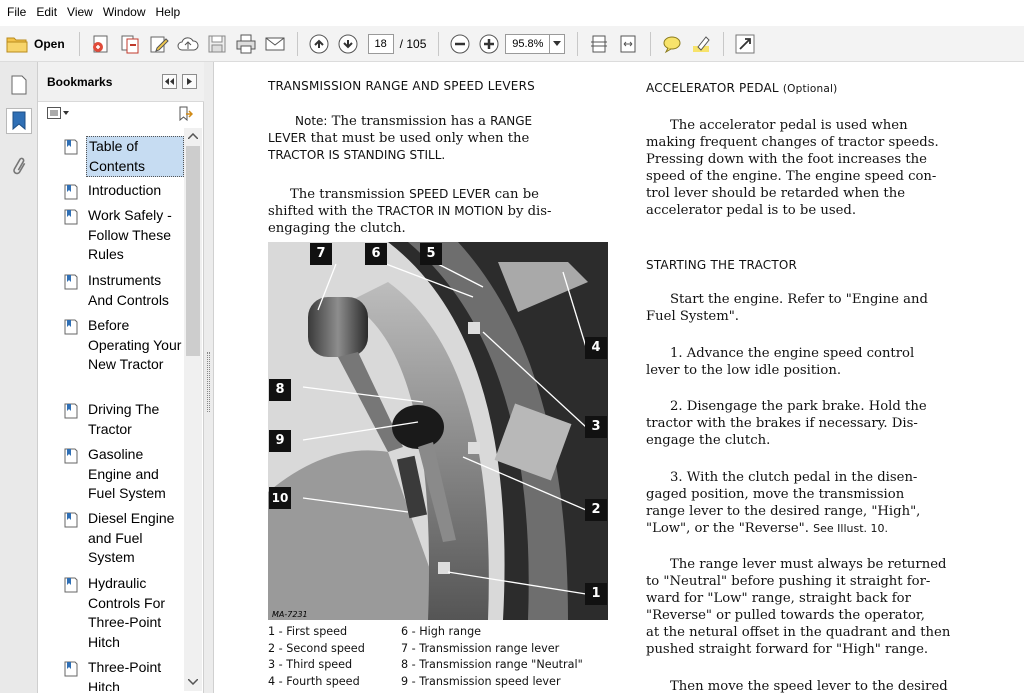 The height and width of the screenshot is (693, 1024). I want to click on minus-circle-icon, so click(460, 43).